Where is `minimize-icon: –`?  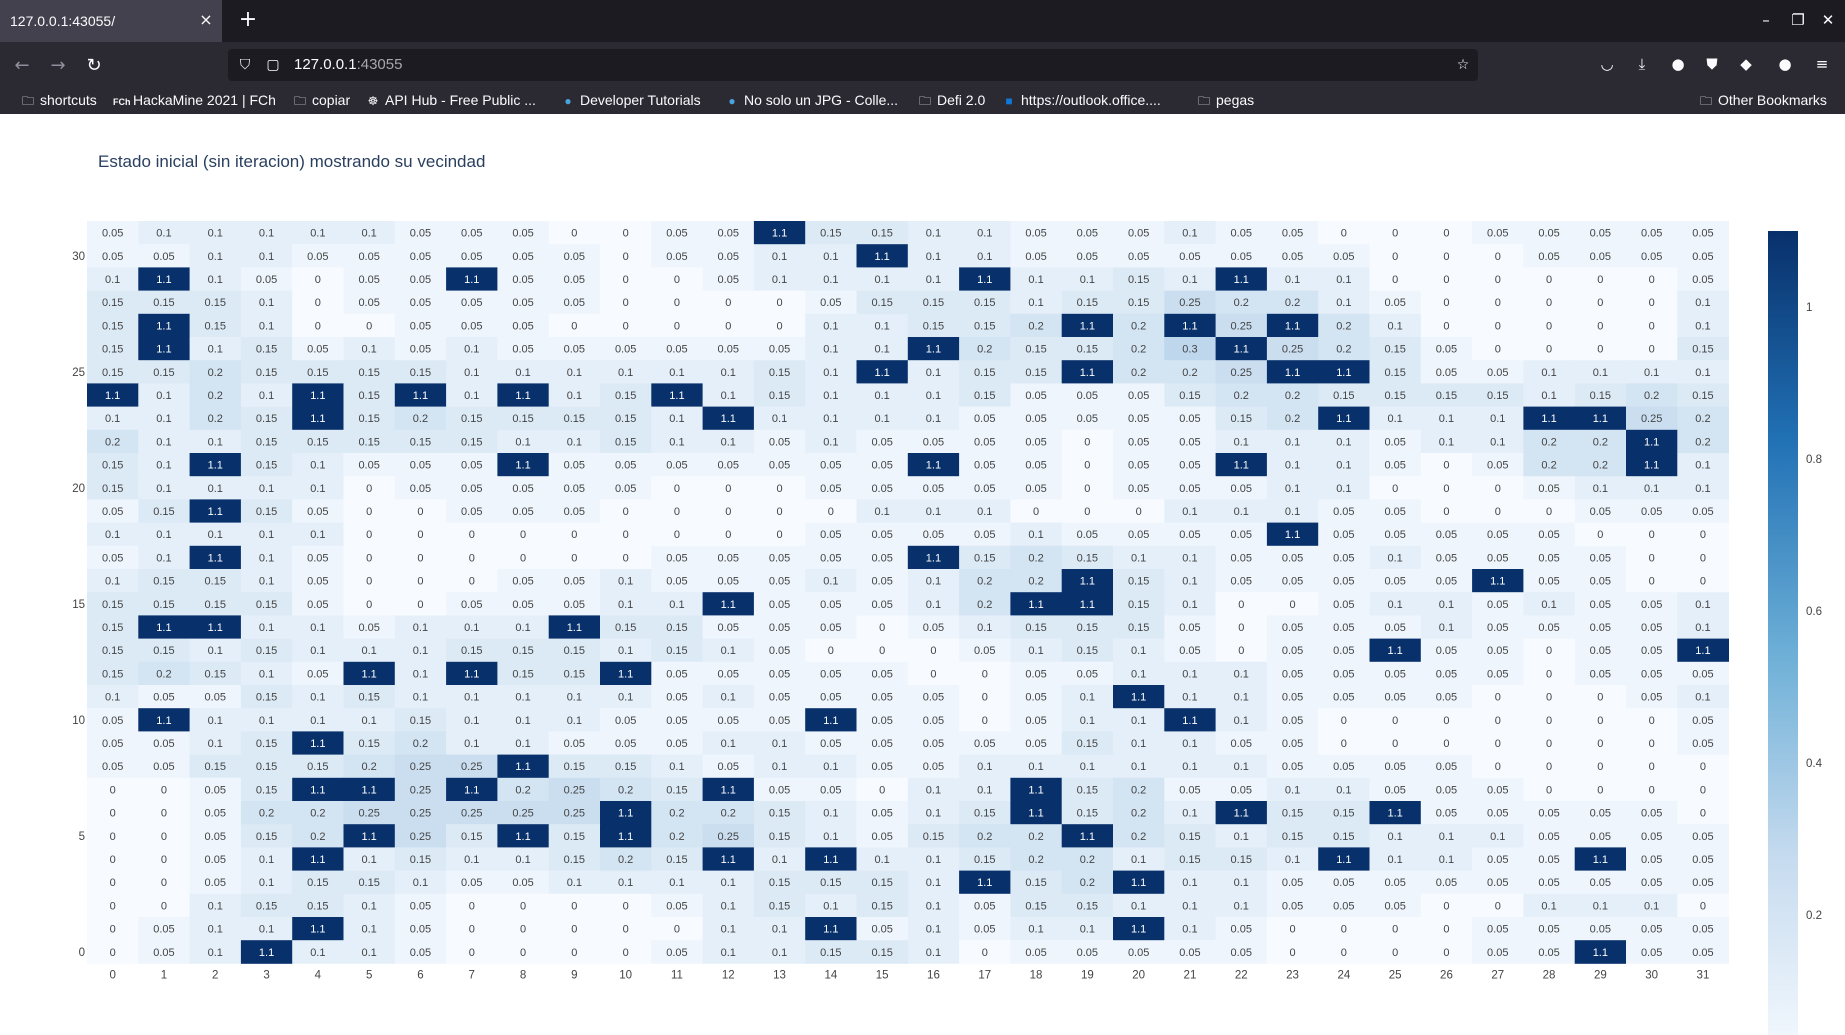
minimize-icon: – is located at coordinates (1766, 20).